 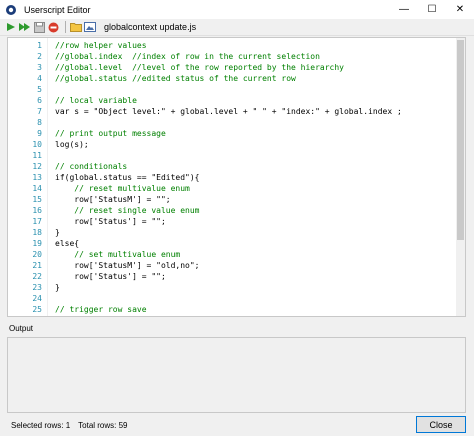 What do you see at coordinates (37, 155) in the screenshot?
I see `line-number: 11` at bounding box center [37, 155].